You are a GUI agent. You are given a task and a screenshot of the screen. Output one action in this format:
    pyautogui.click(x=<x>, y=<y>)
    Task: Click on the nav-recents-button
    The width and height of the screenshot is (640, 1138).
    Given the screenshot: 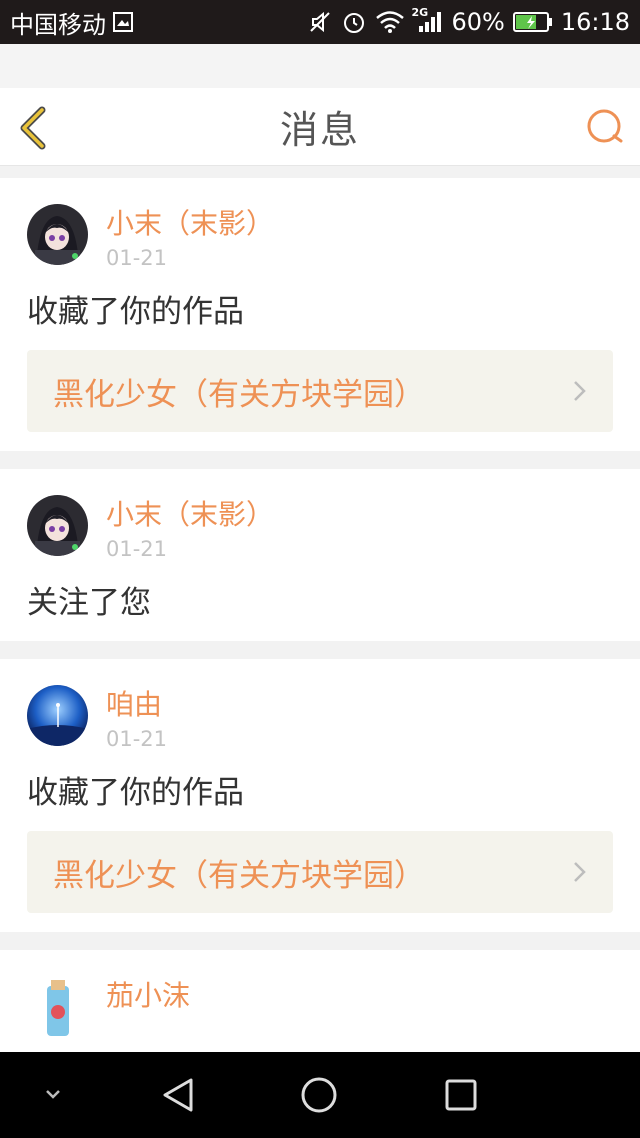 What is the action you would take?
    pyautogui.click(x=461, y=1097)
    